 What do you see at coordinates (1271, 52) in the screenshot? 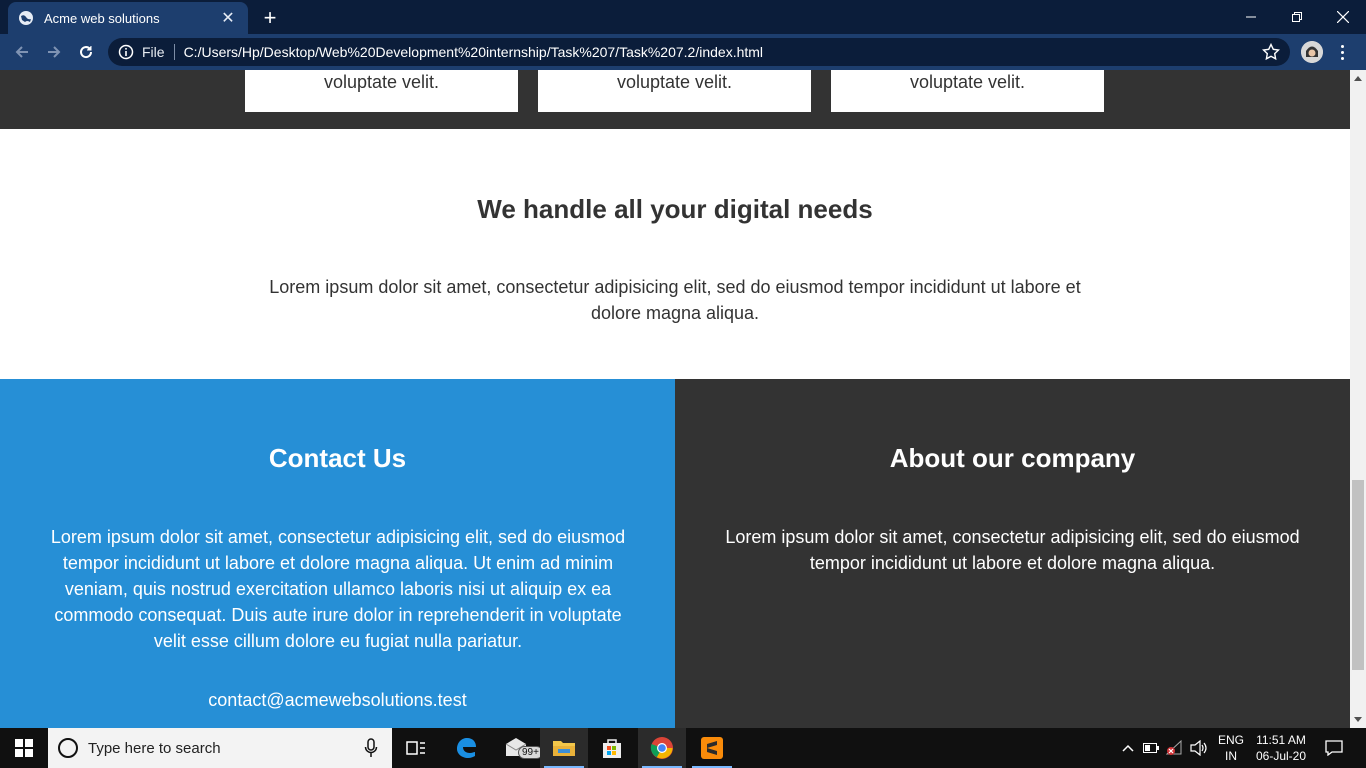
I see `star-icon` at bounding box center [1271, 52].